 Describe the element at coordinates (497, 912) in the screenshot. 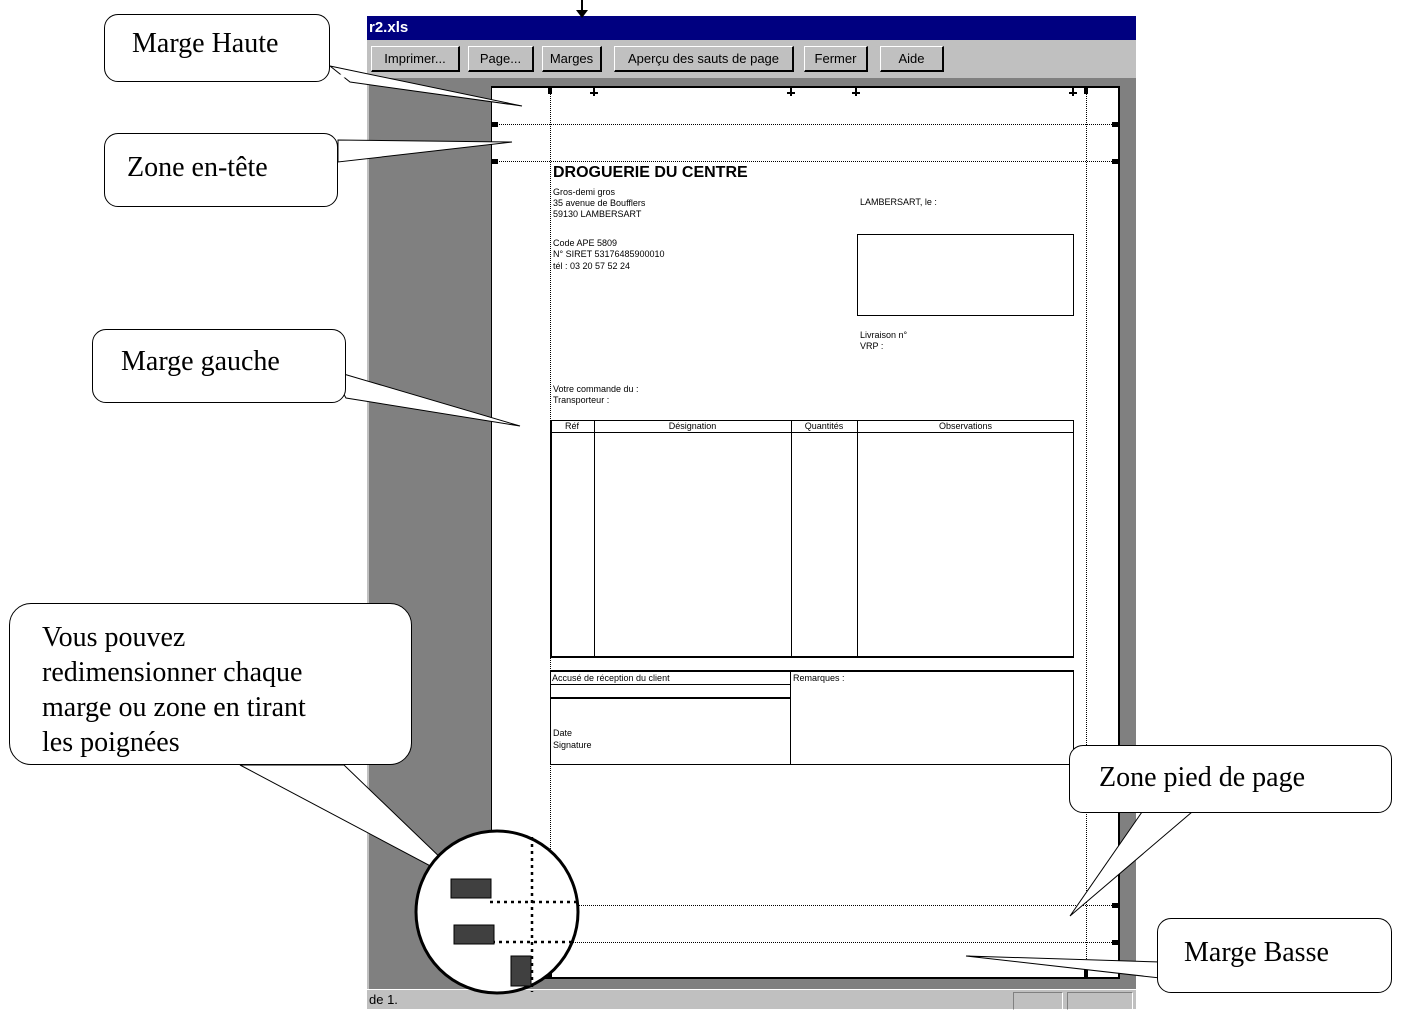

I see `zoom-circle` at that location.